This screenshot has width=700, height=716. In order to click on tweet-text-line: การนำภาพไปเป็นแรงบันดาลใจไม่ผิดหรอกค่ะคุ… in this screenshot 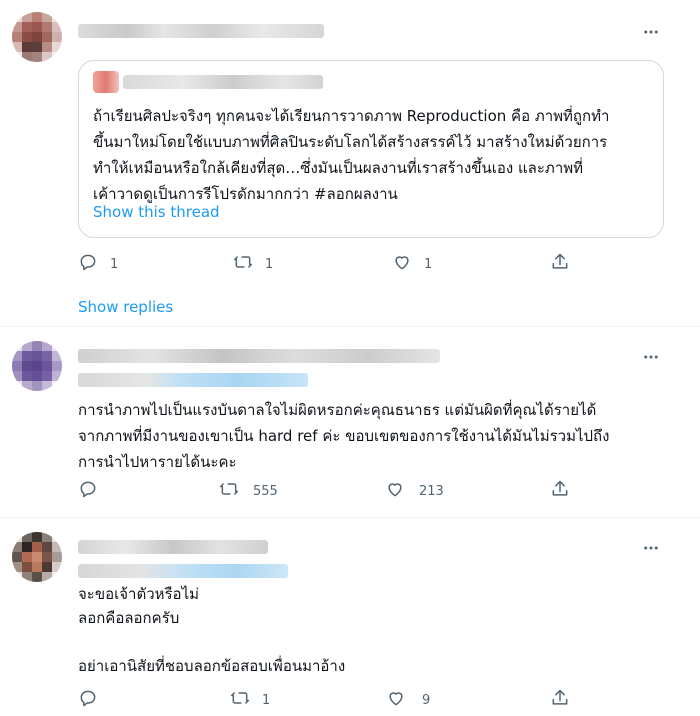, I will do `click(337, 410)`.